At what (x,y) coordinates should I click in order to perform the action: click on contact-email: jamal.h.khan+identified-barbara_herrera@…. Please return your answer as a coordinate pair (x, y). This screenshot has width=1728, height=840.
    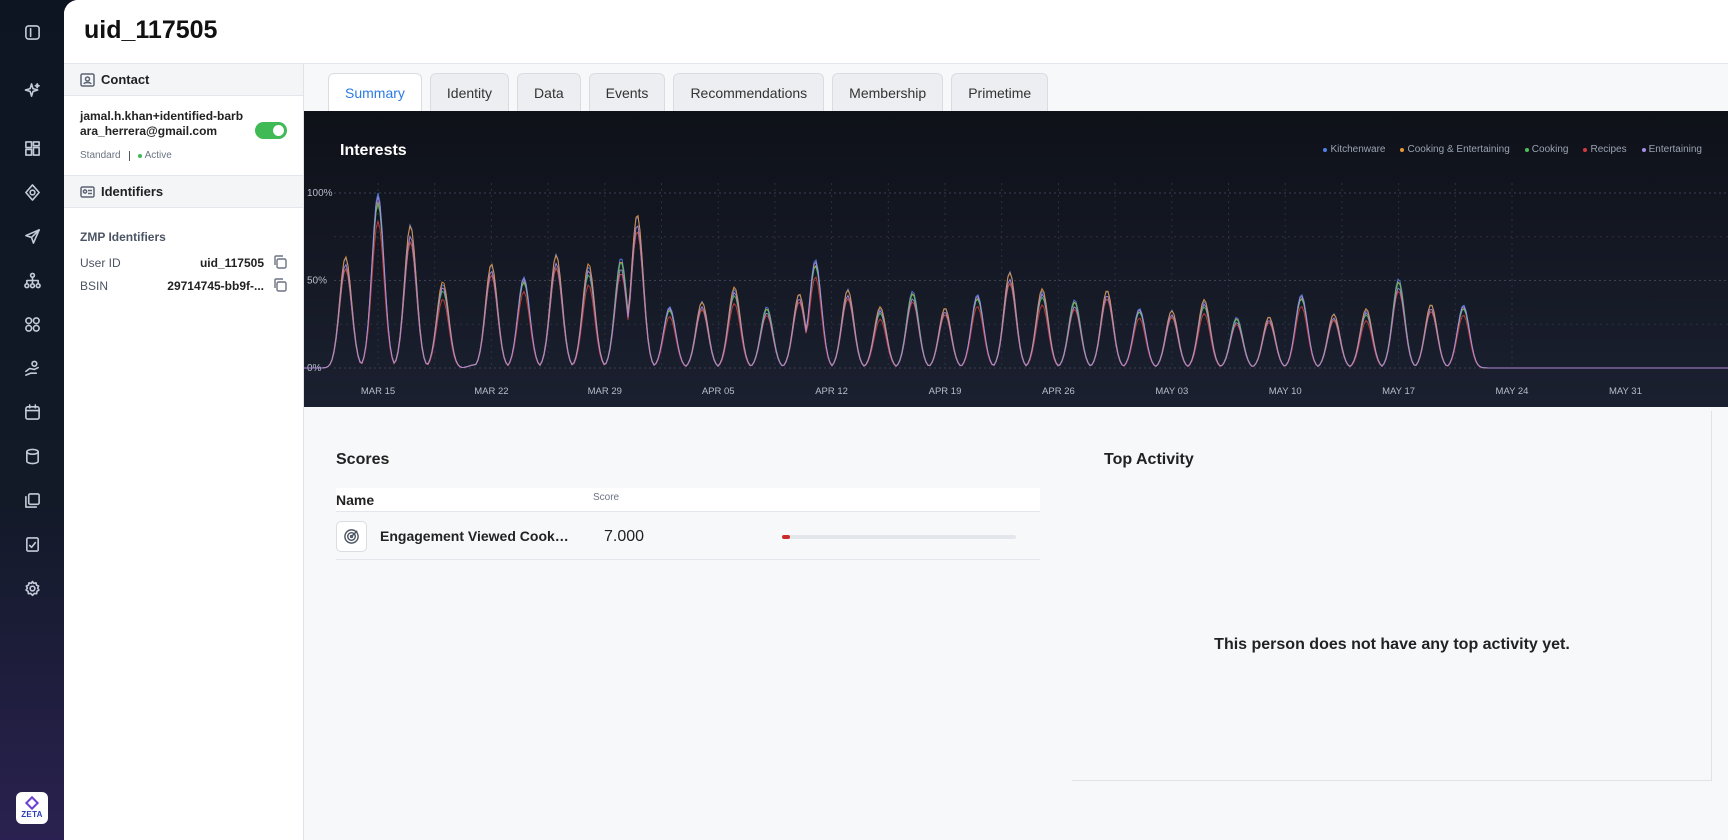
    Looking at the image, I should click on (162, 123).